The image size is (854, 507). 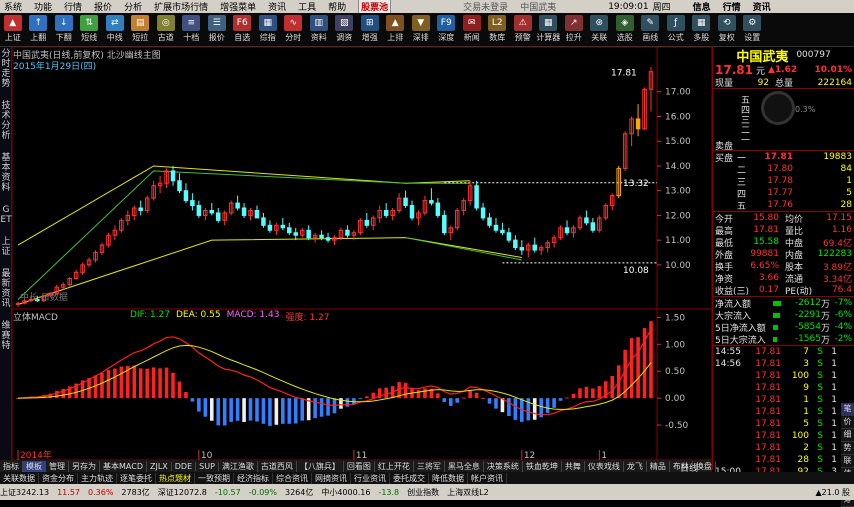 I want to click on info-link-5: 一致预期, so click(x=214, y=478).